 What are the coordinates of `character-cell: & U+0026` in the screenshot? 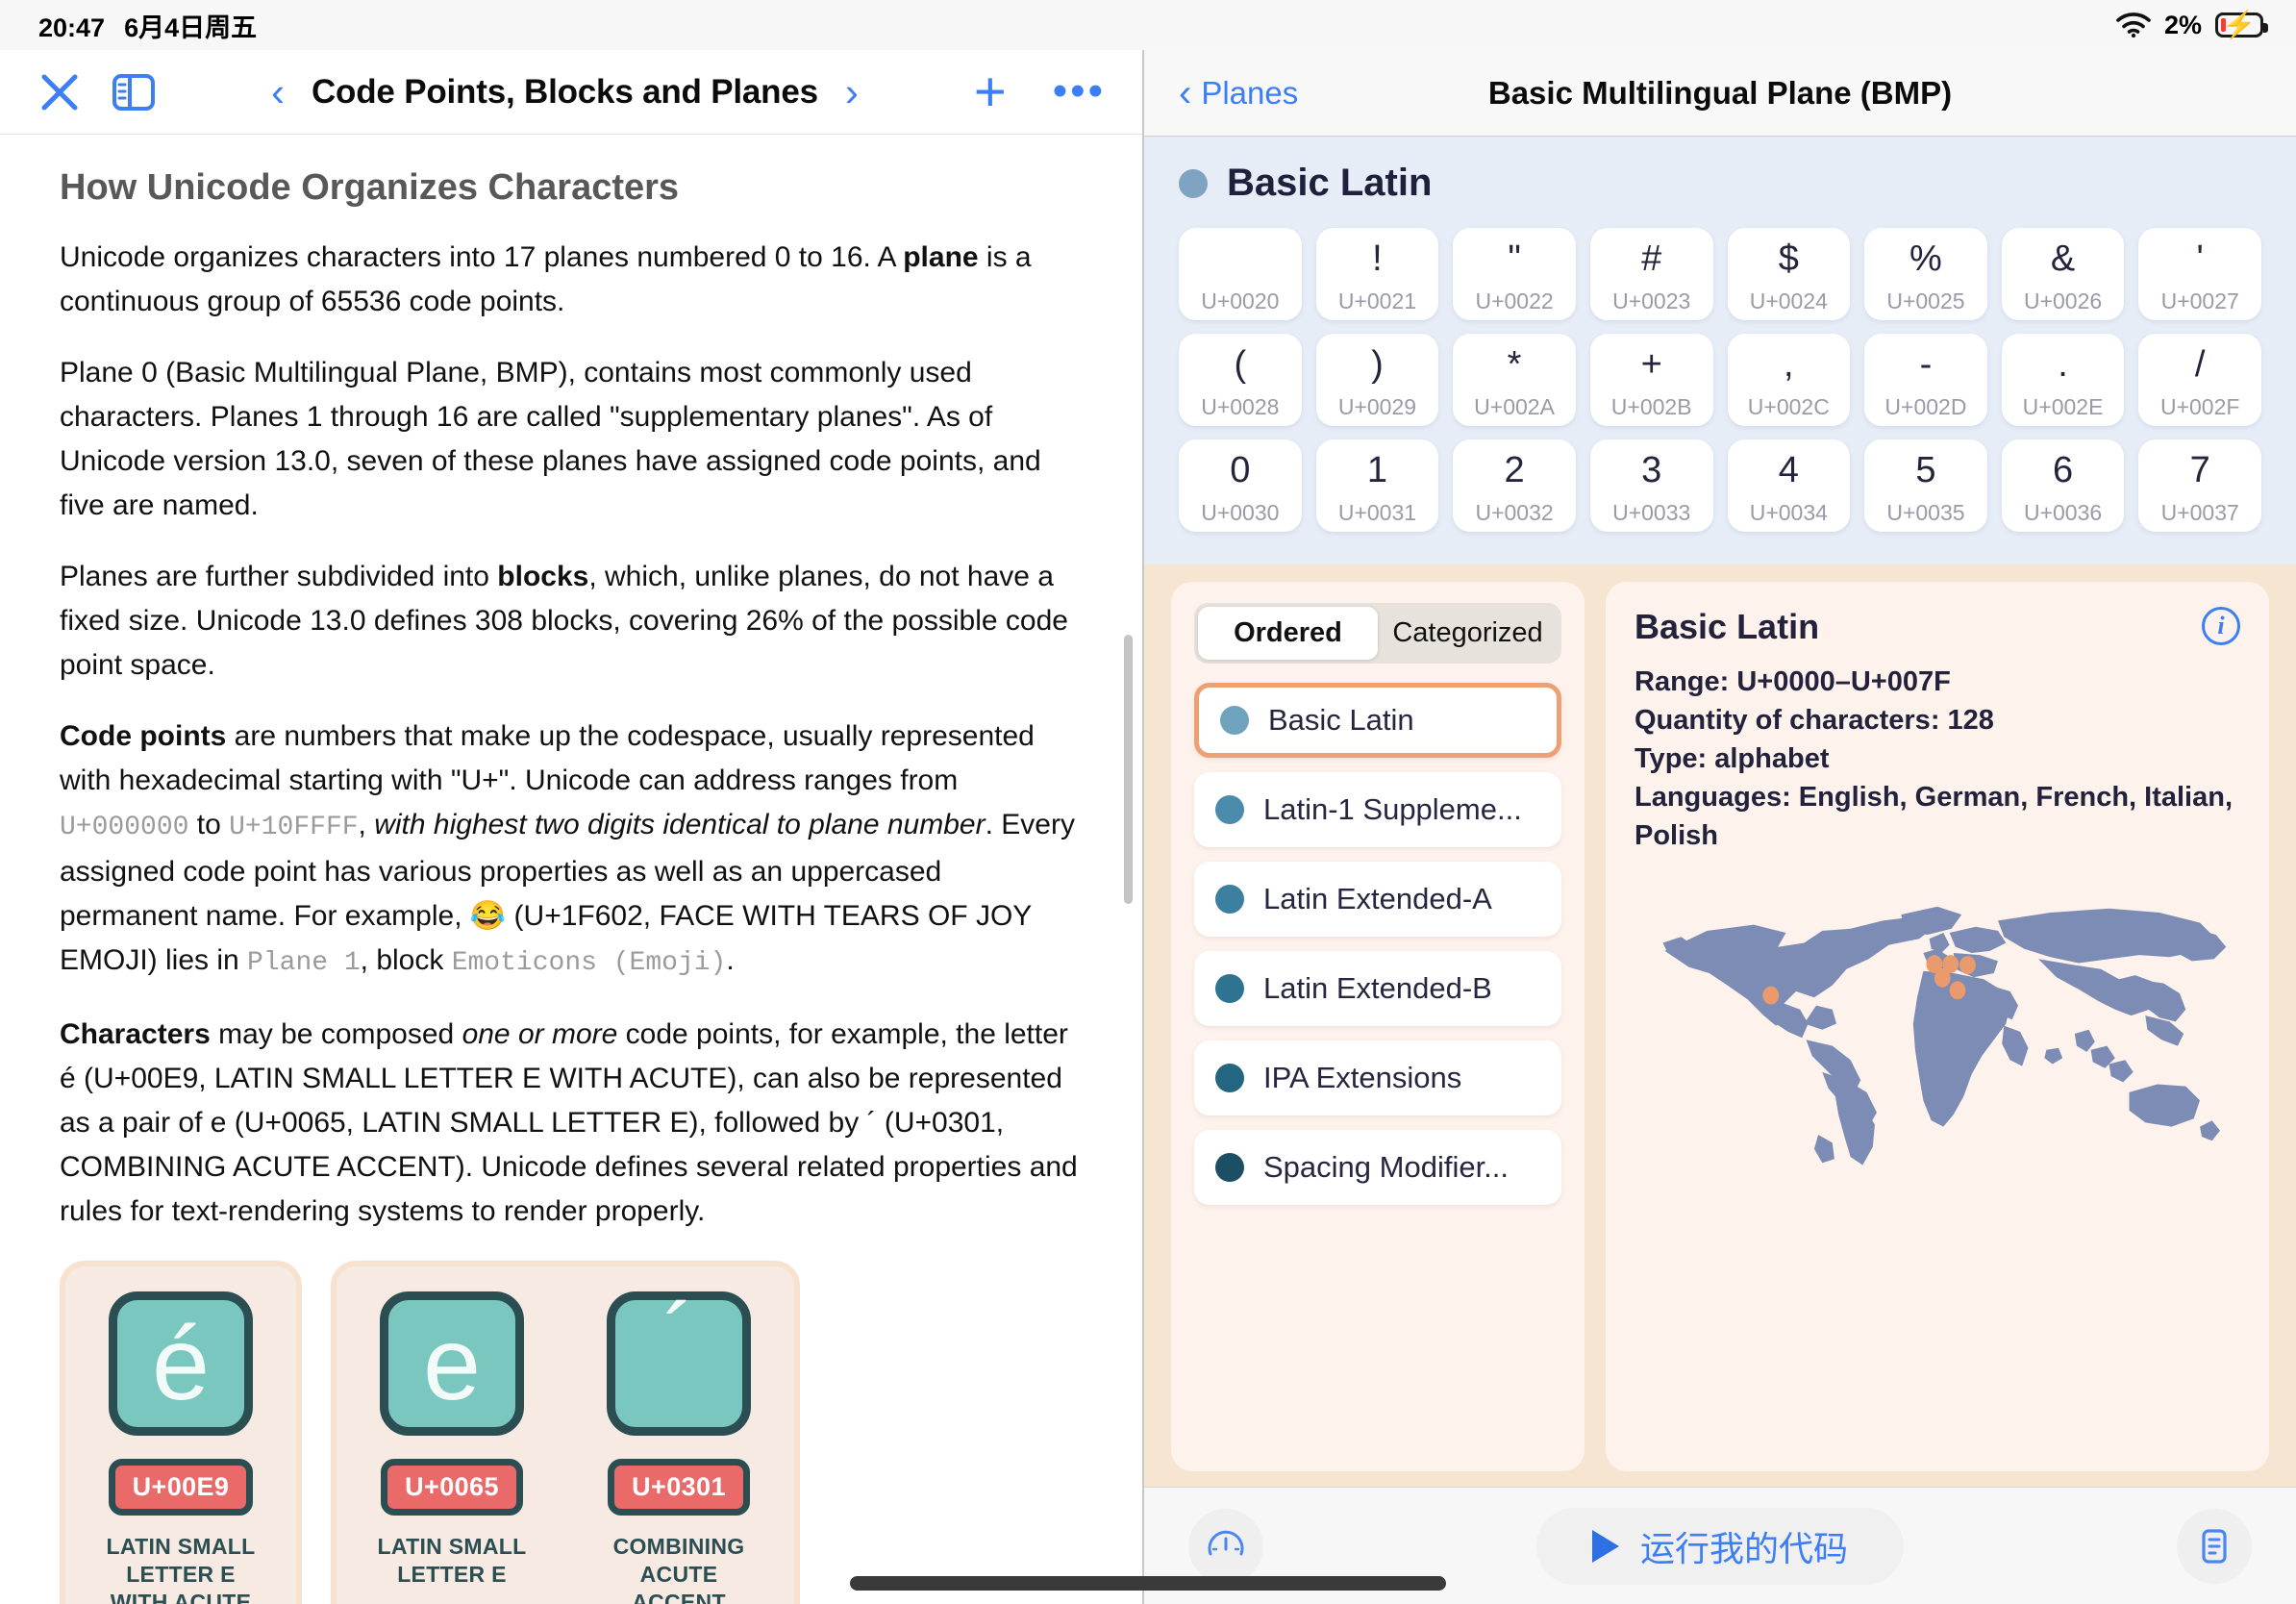 It's located at (2063, 274).